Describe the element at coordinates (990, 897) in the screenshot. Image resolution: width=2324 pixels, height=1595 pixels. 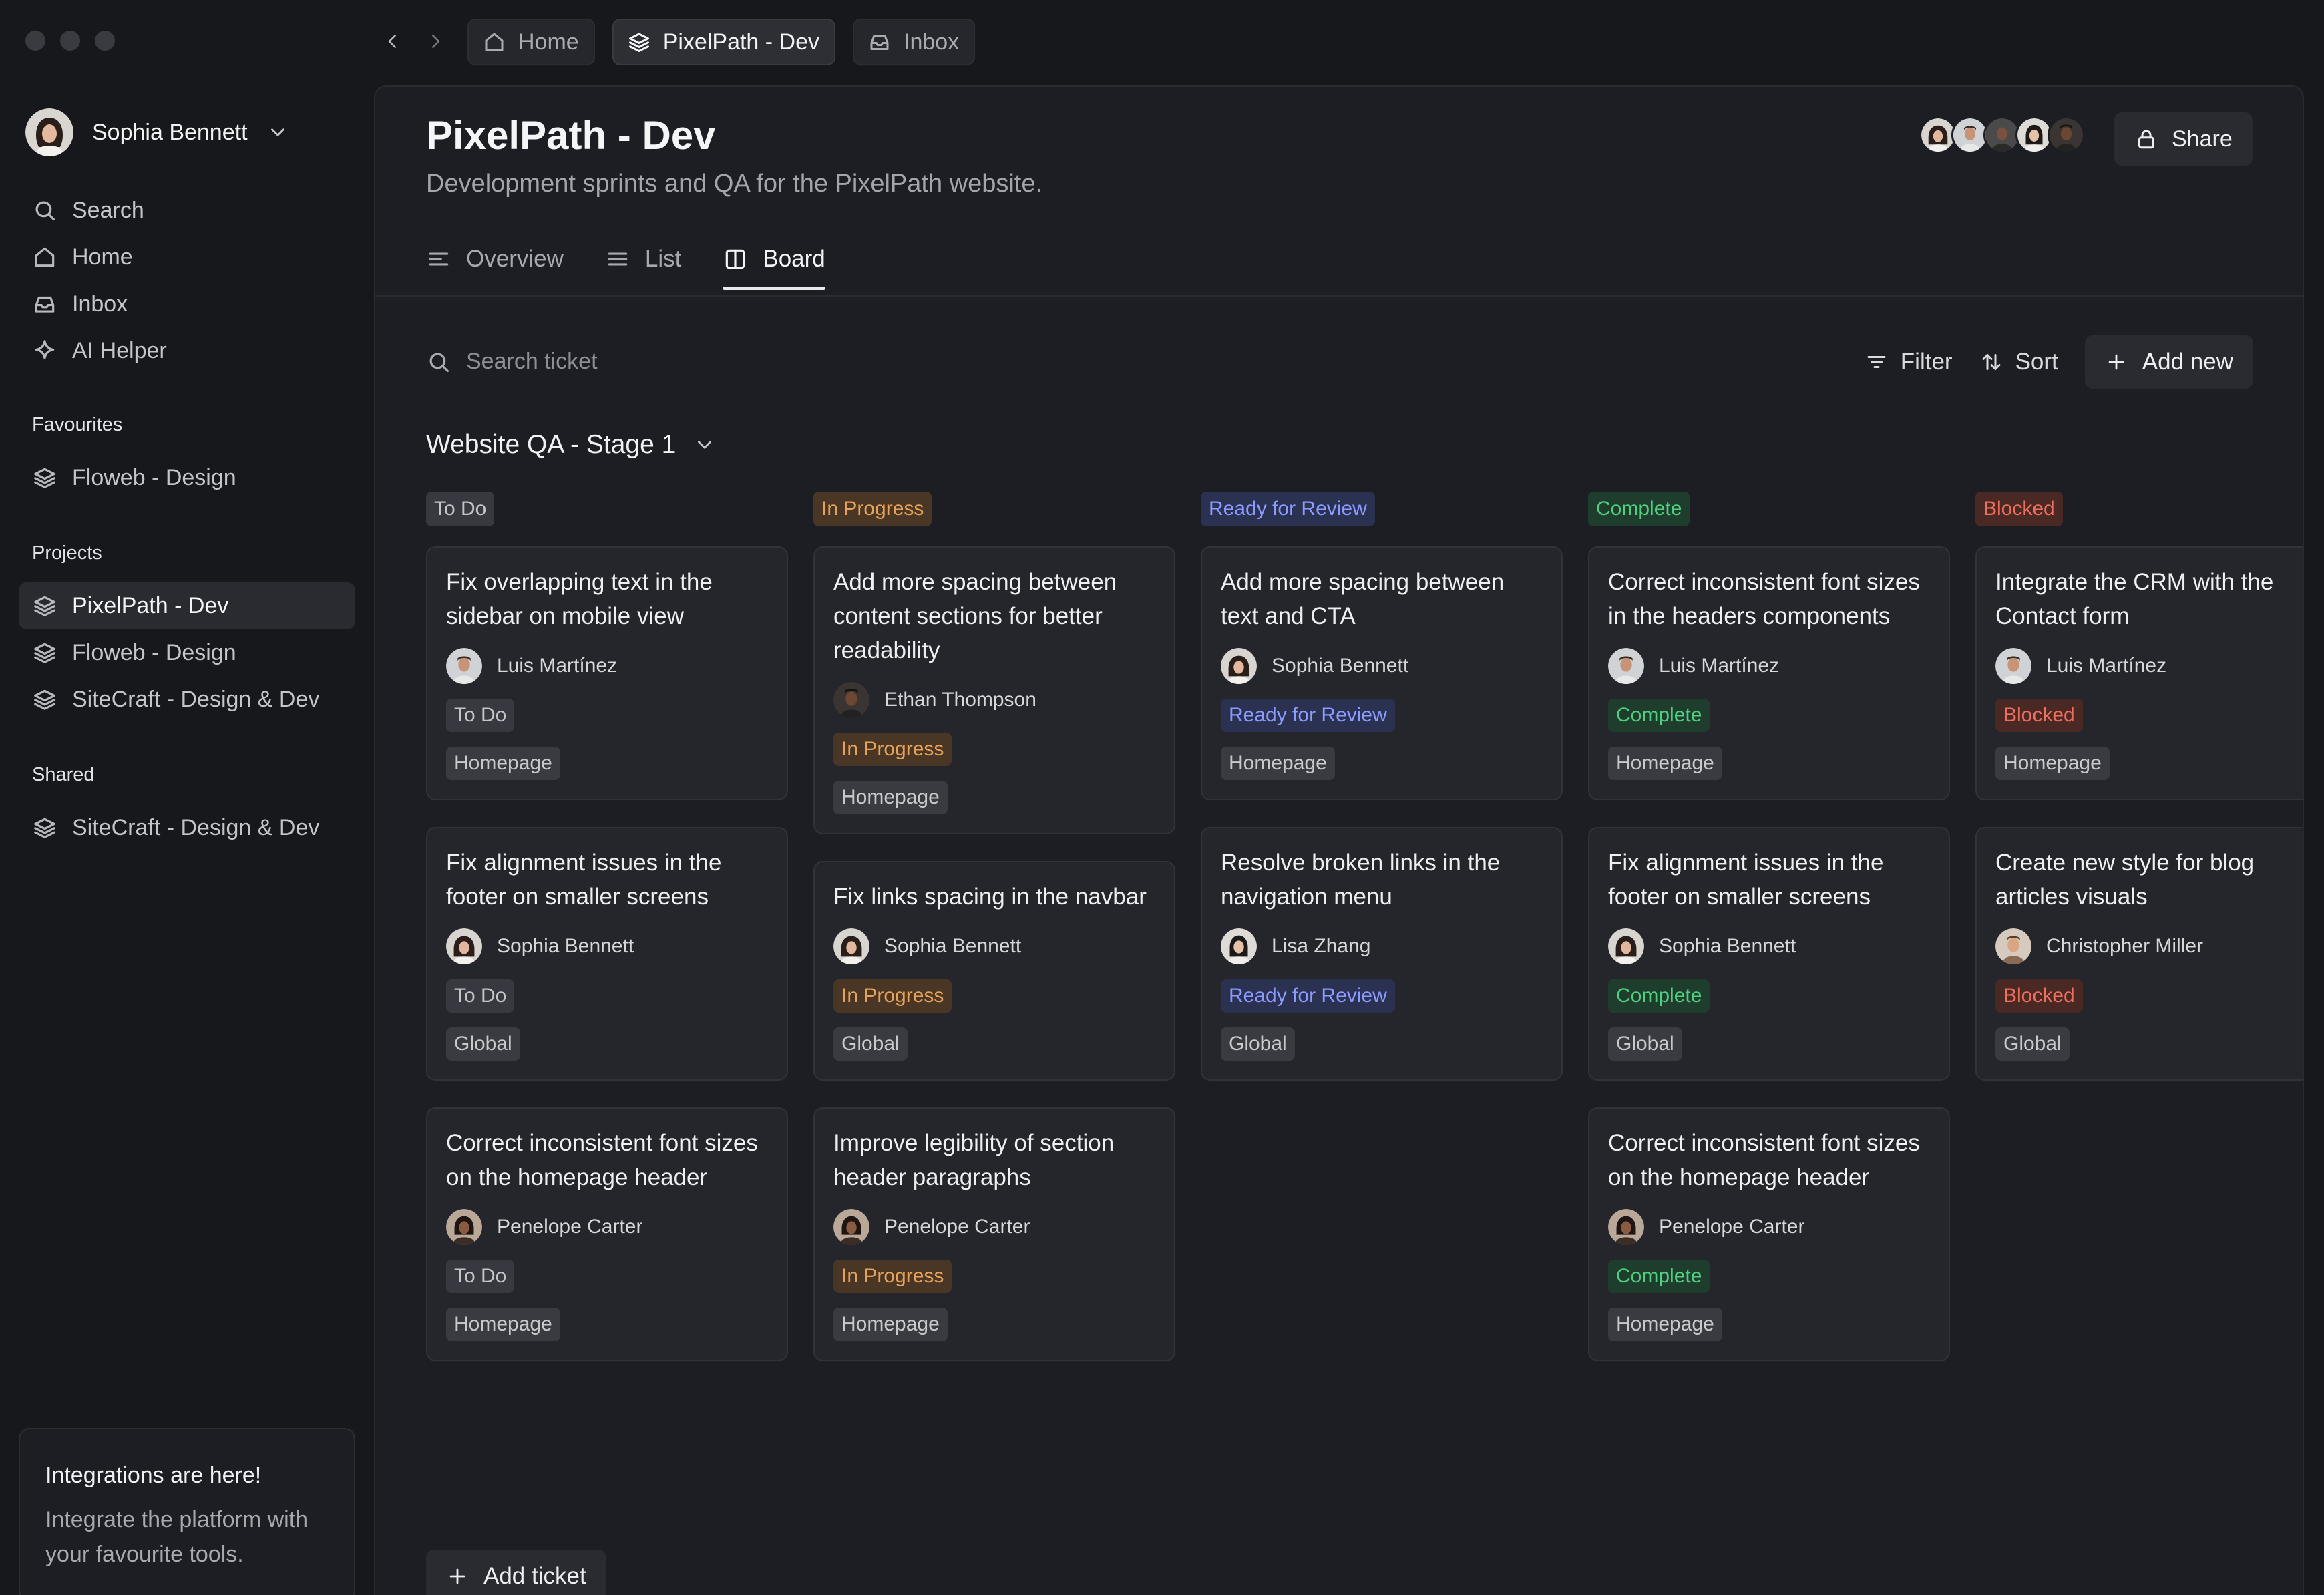
I see `ticket-title: Fix links spacing in the navbar` at that location.